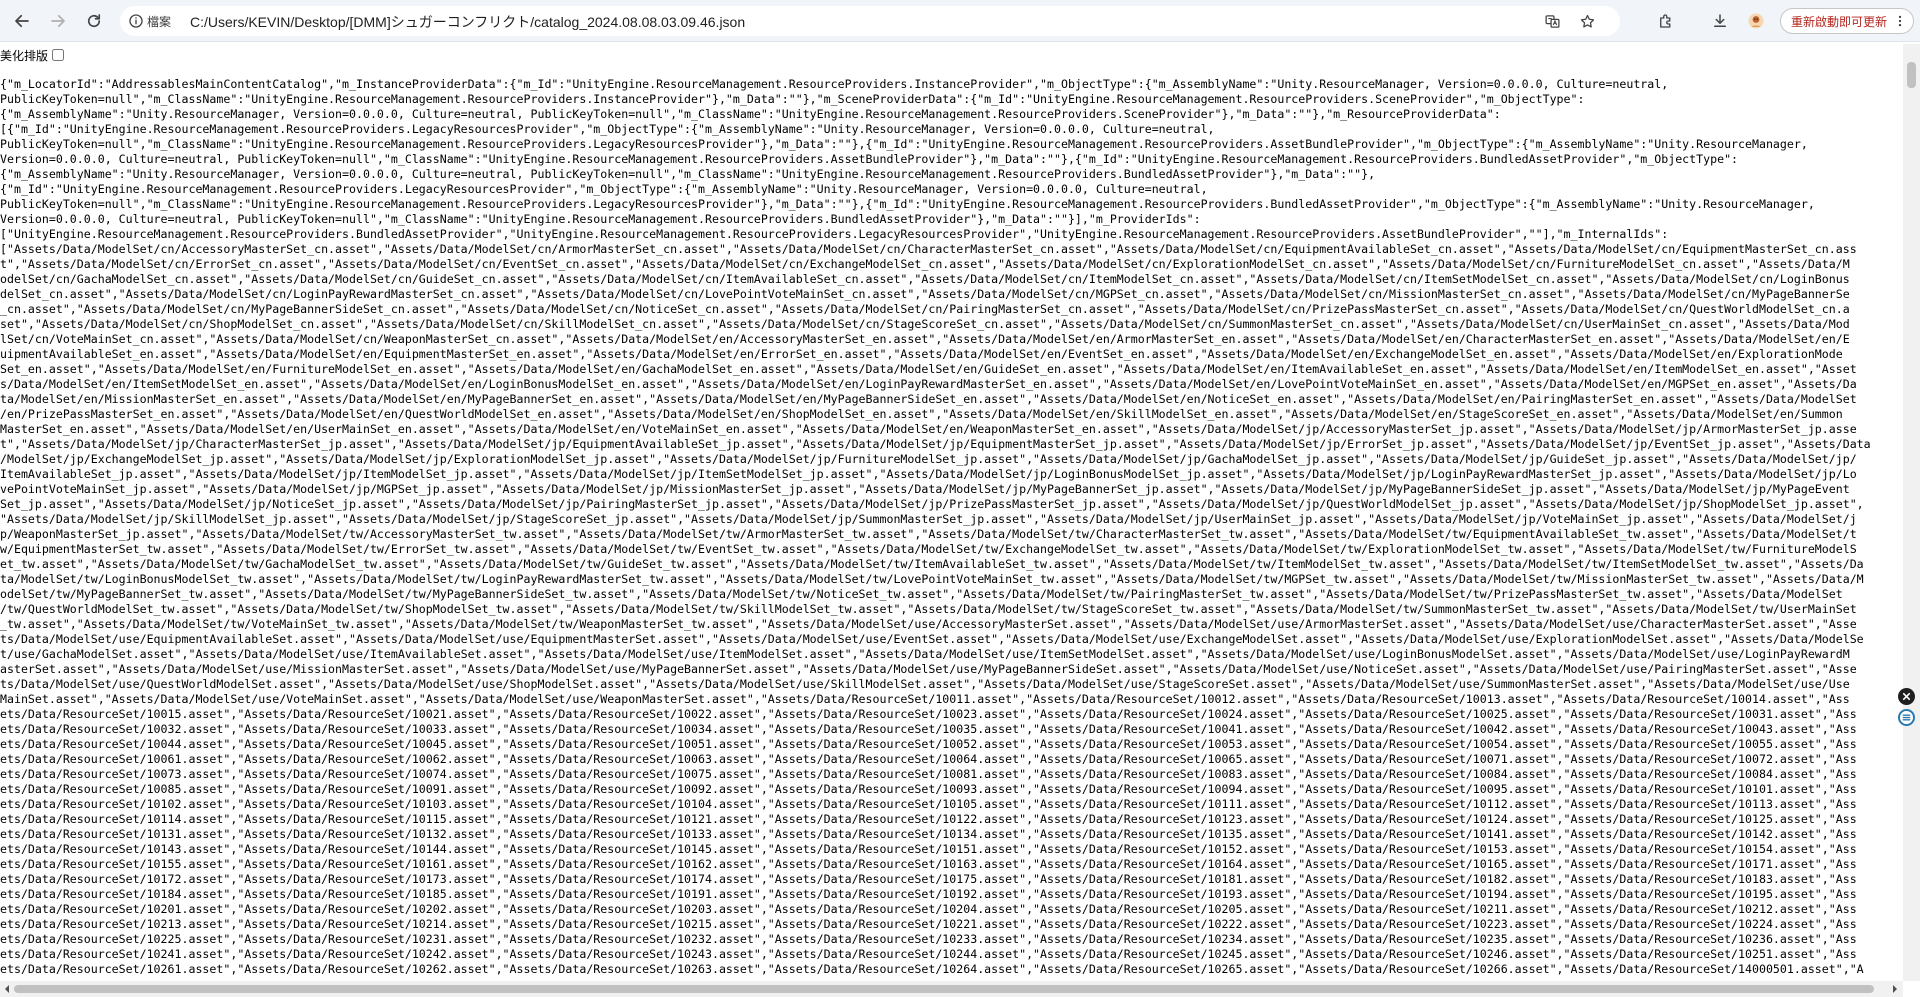 This screenshot has height=997, width=1920. I want to click on prettify-control: 美化排版, so click(32, 55).